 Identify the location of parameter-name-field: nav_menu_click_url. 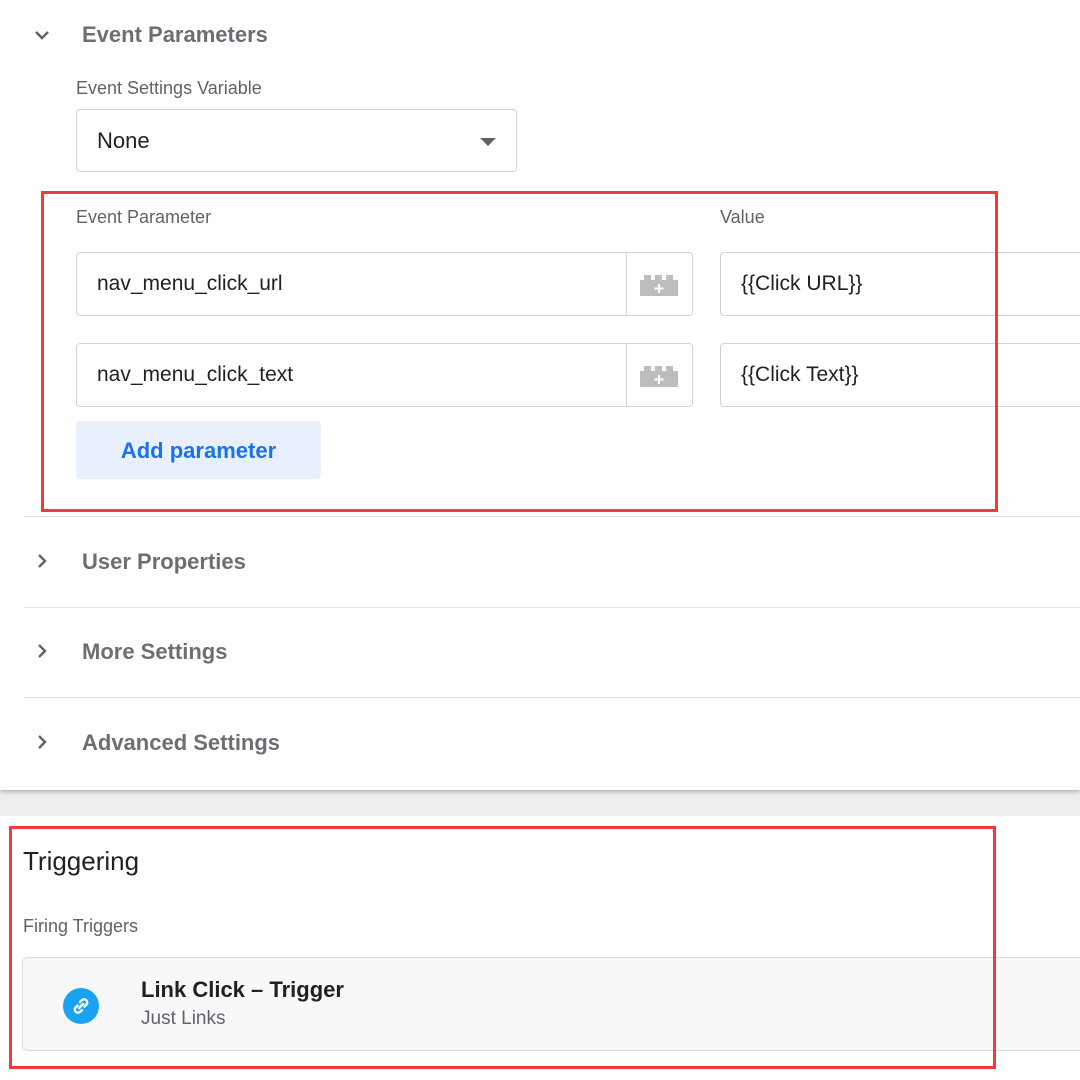
(384, 284).